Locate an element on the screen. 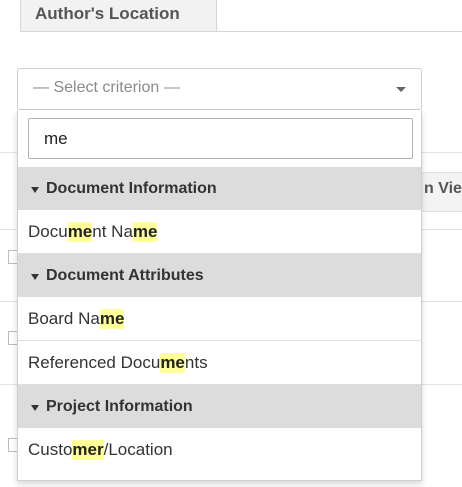 The height and width of the screenshot is (487, 462). tab-authors-location: Author's Location is located at coordinates (118, 16).